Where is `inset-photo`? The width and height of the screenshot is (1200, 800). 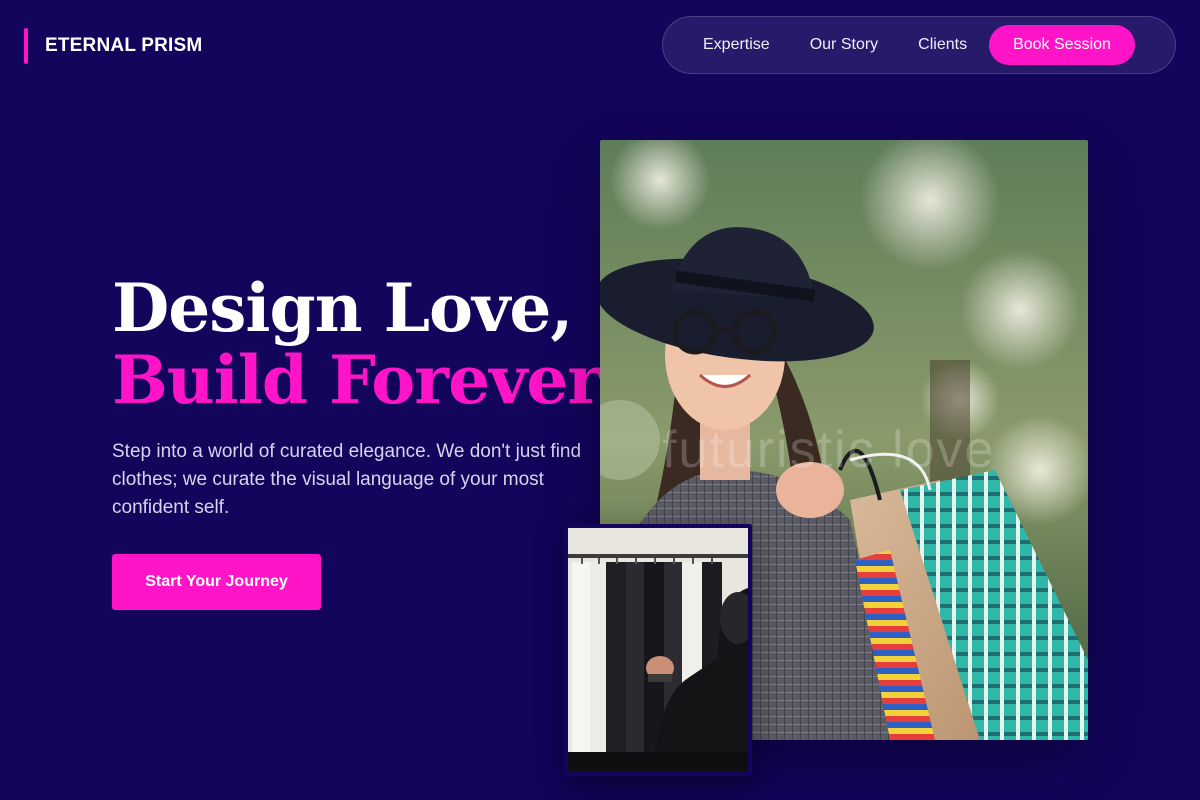 inset-photo is located at coordinates (658, 650).